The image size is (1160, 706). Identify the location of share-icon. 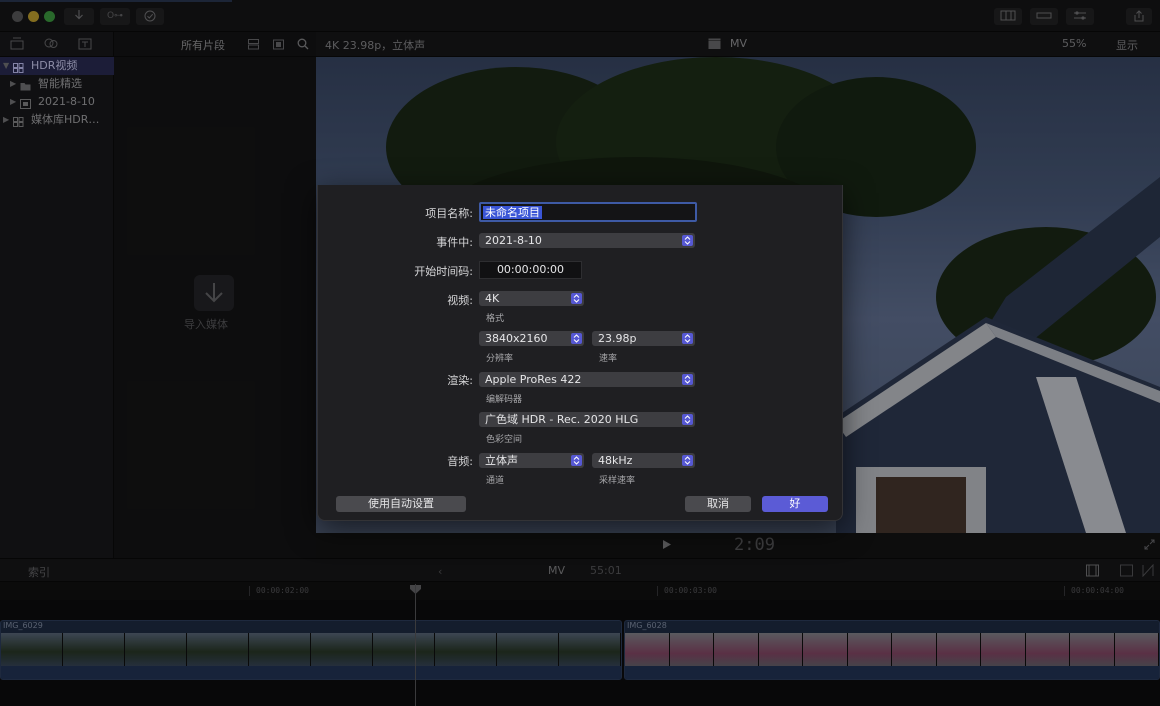
(1139, 16).